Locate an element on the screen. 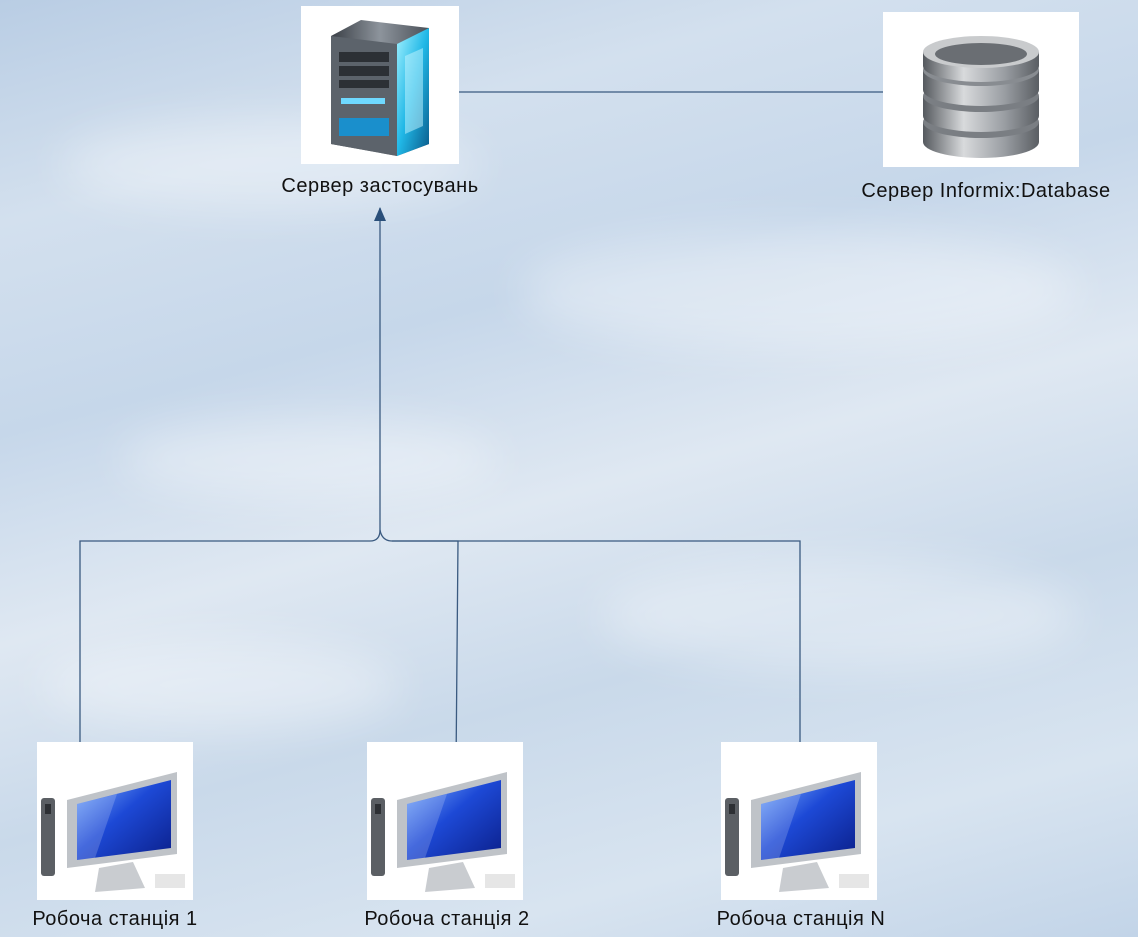 The image size is (1138, 937). app-server-label: Сервер застосувань is located at coordinates (380, 186).